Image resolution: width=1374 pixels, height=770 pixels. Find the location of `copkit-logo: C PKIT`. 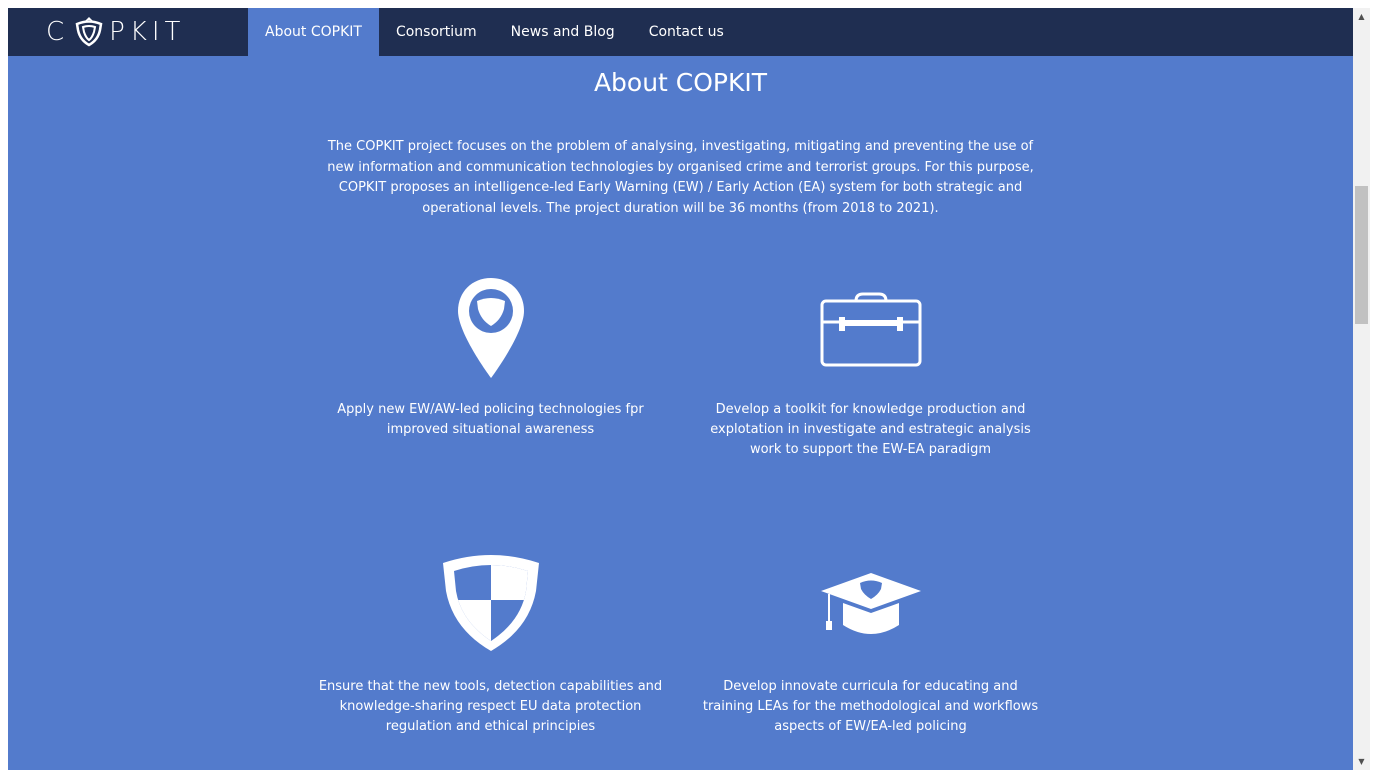

copkit-logo: C PKIT is located at coordinates (126, 32).